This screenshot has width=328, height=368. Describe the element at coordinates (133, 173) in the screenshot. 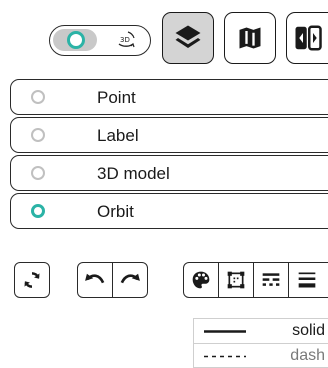

I see `marker-type-label: 3D model` at that location.